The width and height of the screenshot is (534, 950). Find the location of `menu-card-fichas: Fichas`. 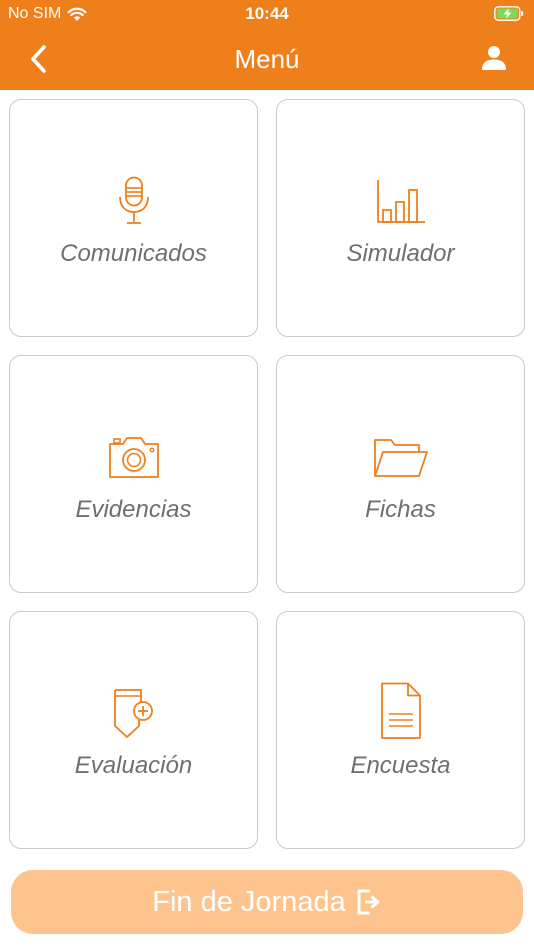

menu-card-fichas: Fichas is located at coordinates (400, 474).